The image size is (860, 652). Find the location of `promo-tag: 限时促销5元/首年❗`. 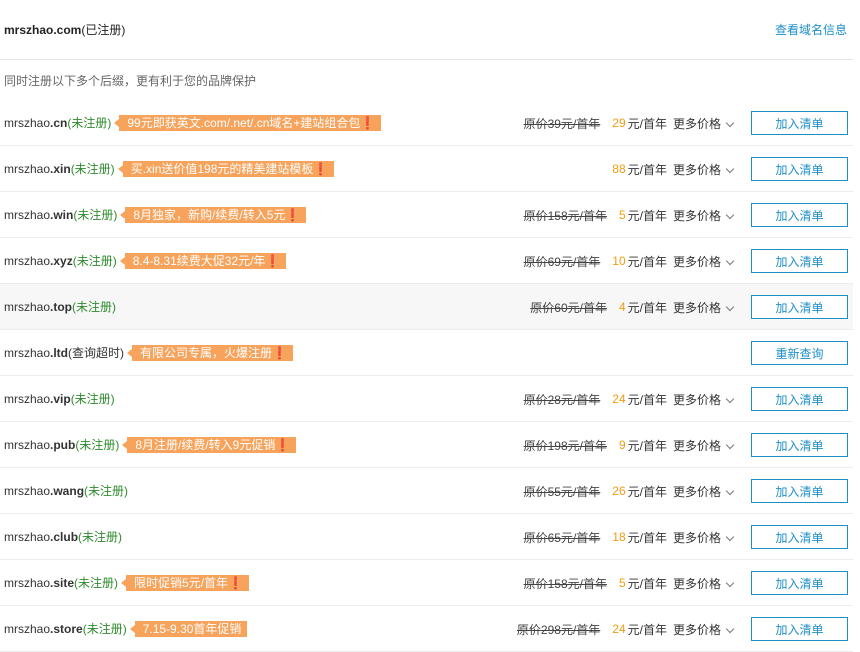

promo-tag: 限时促销5元/首年❗ is located at coordinates (185, 582).